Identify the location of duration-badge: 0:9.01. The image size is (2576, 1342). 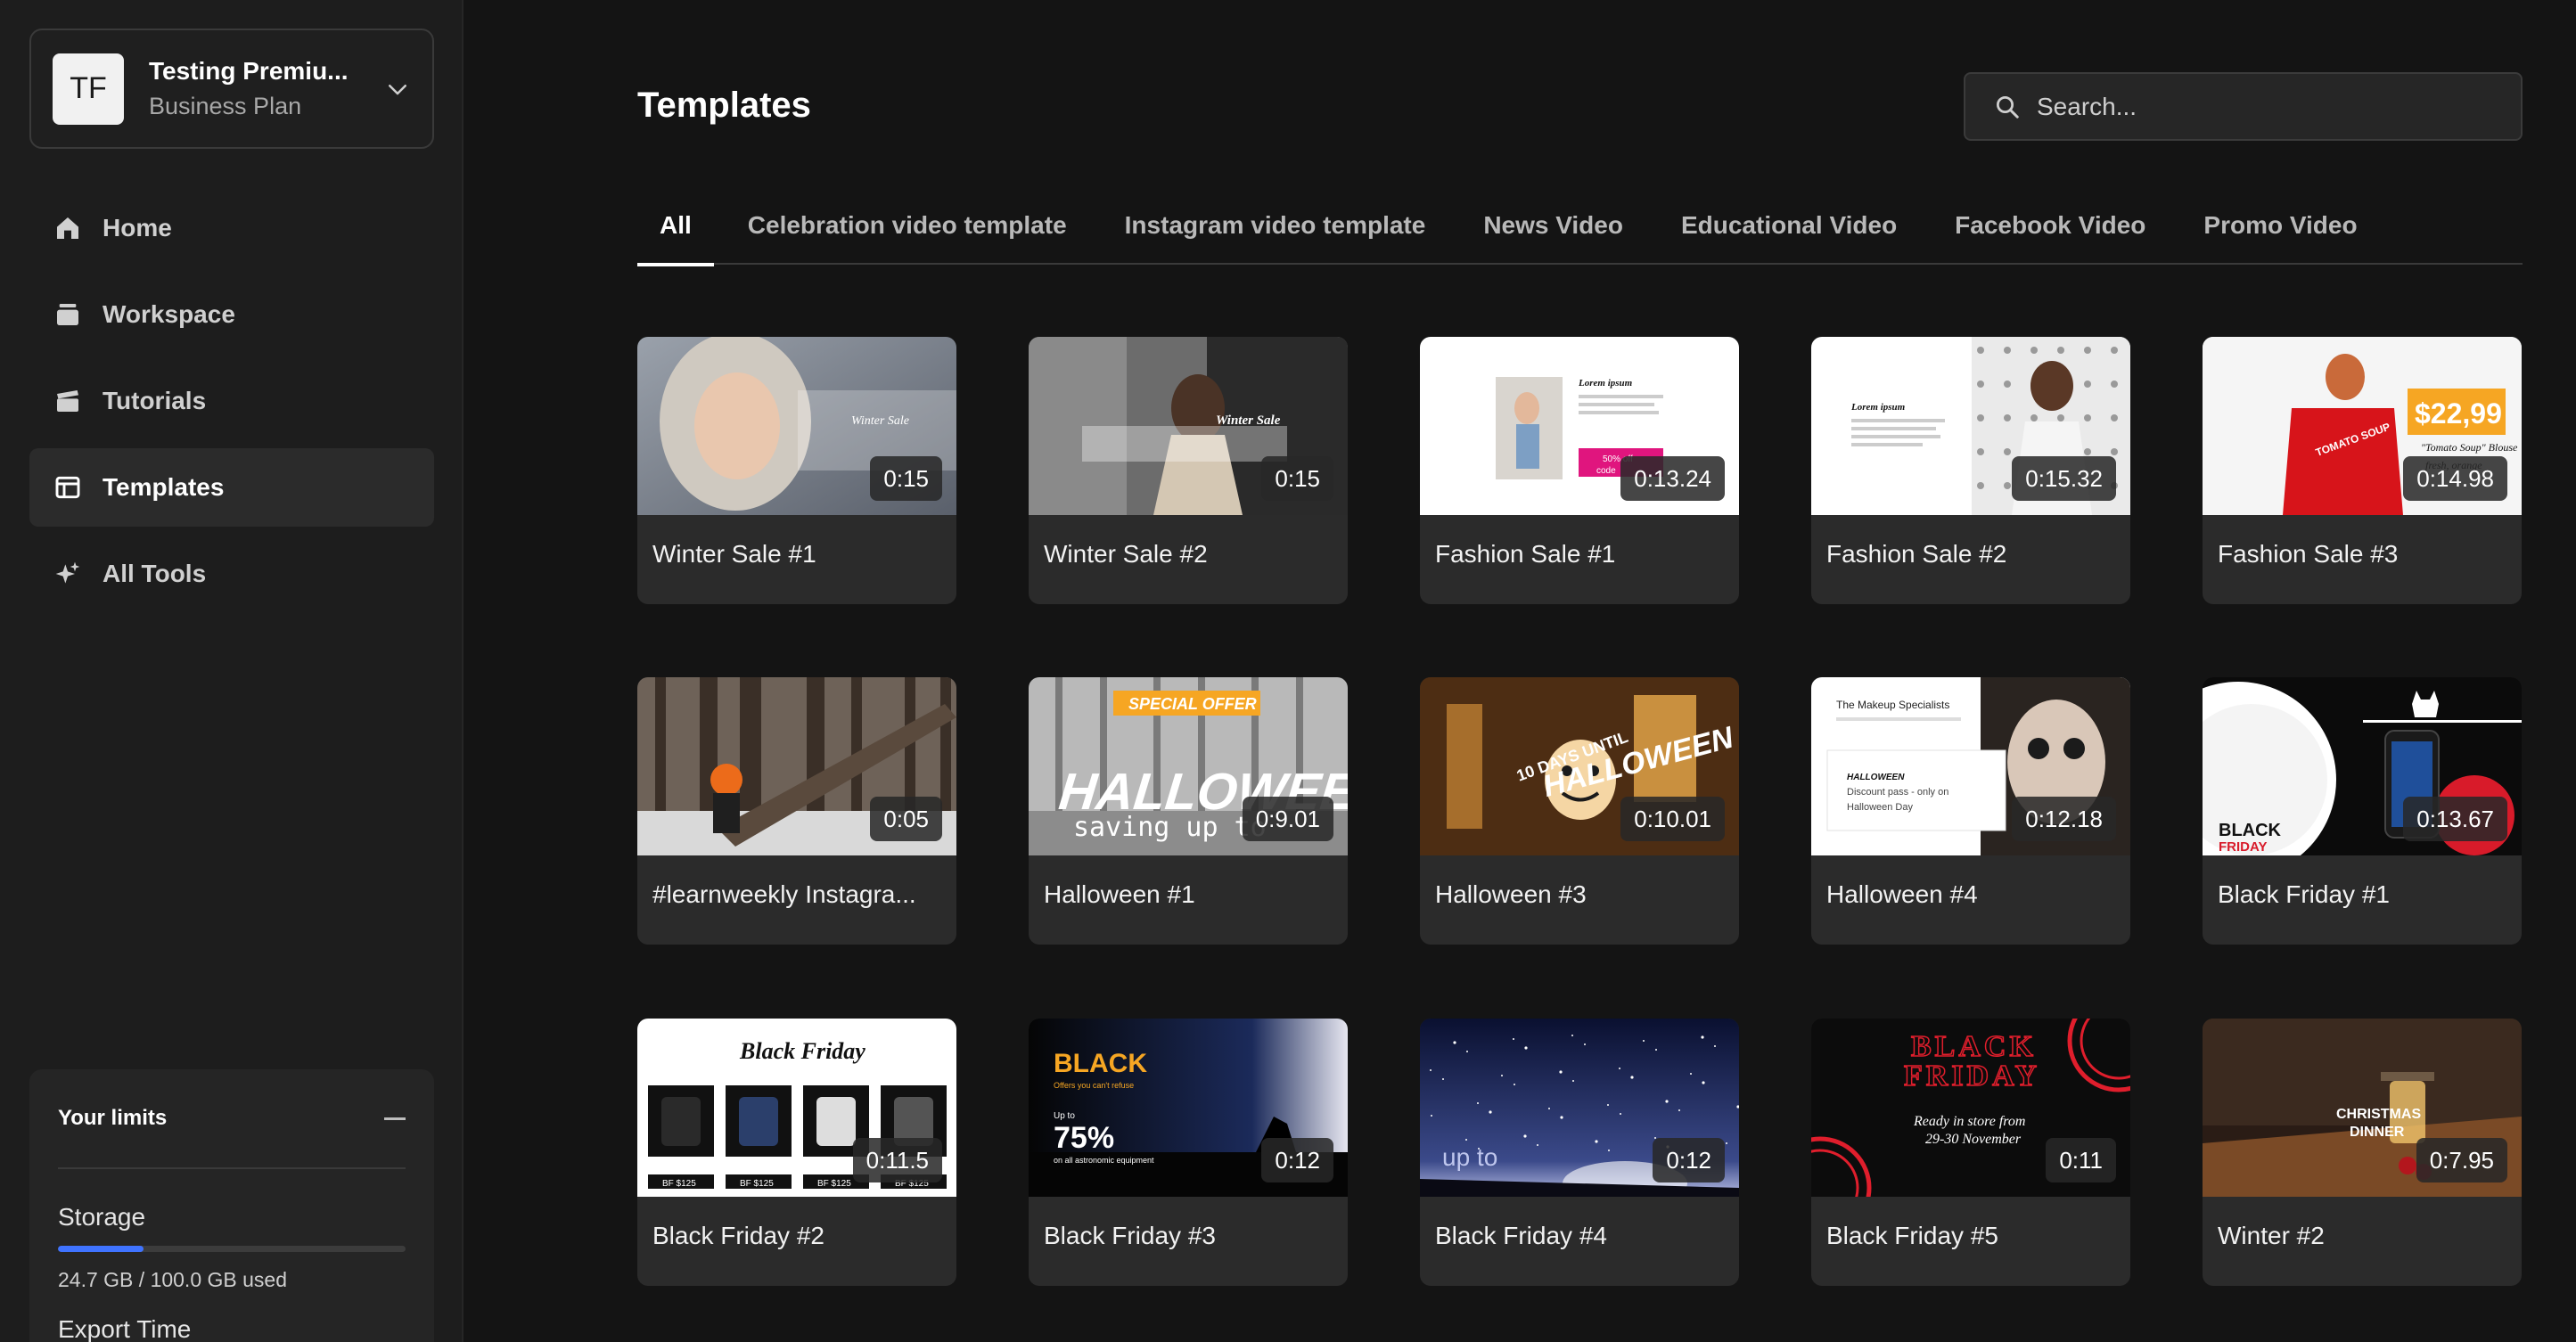
(1287, 819).